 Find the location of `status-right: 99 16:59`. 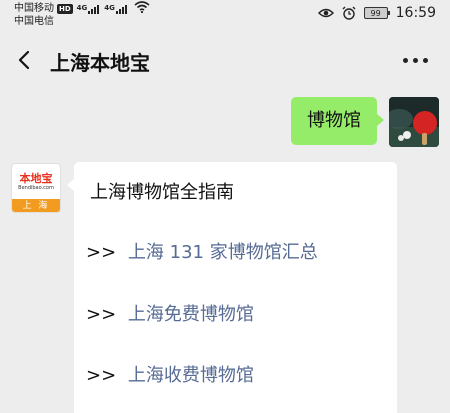

status-right: 99 16:59 is located at coordinates (376, 13).